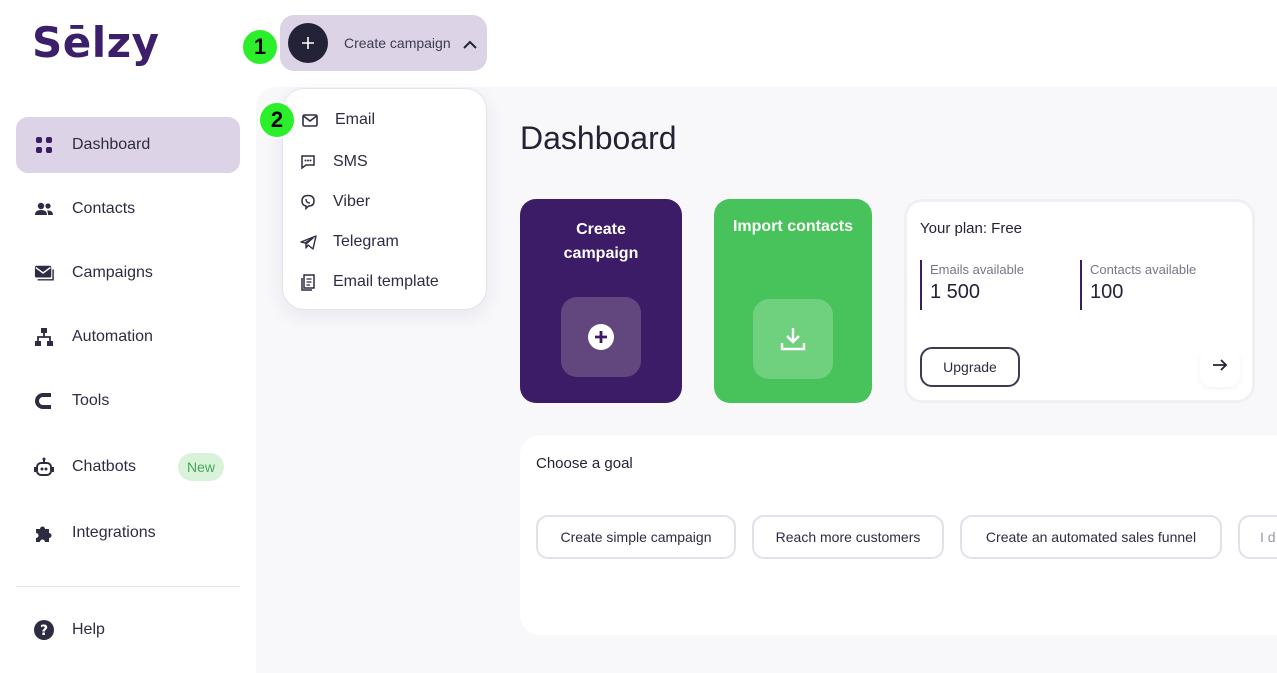 The height and width of the screenshot is (673, 1277). Describe the element at coordinates (111, 144) in the screenshot. I see `sidebar-item-label: Dashboard` at that location.